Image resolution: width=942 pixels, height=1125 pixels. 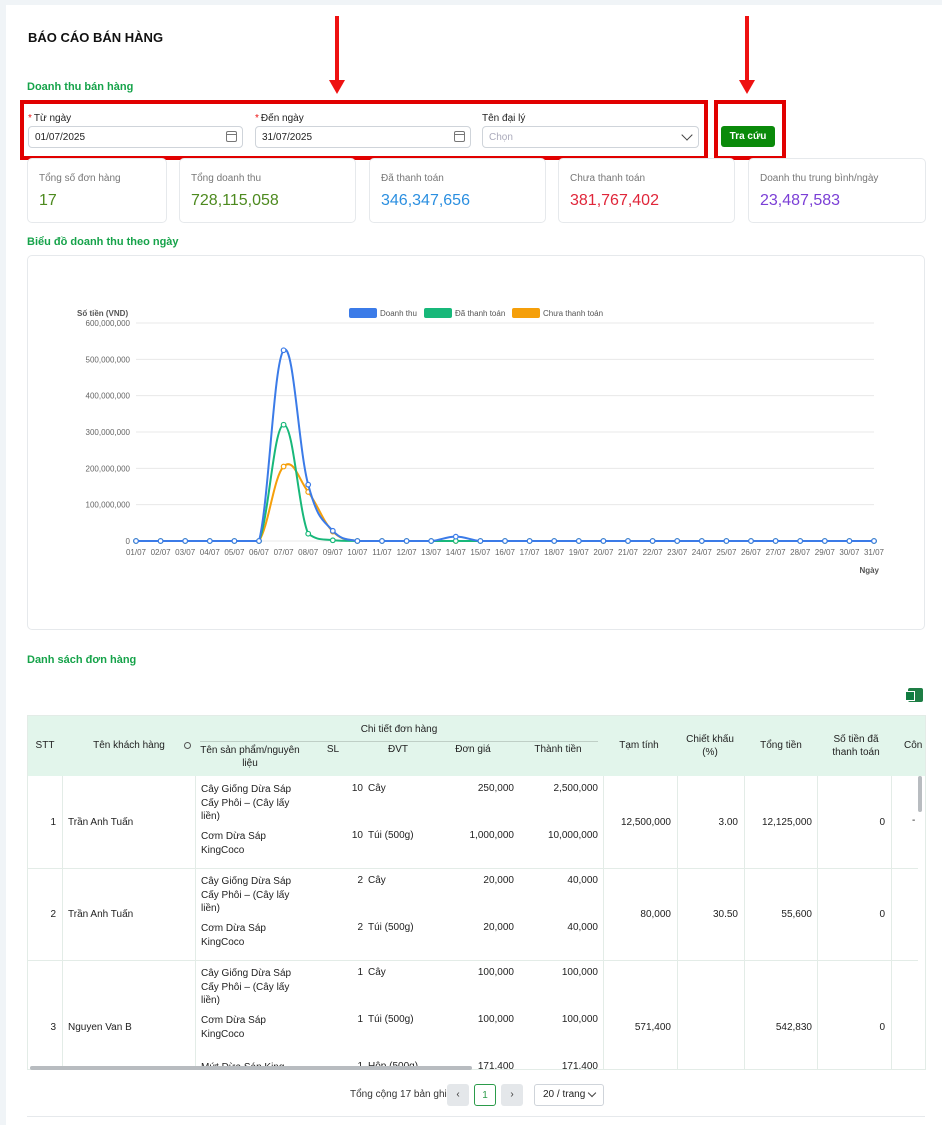 I want to click on horizontal-scrollbar, so click(x=251, y=1068).